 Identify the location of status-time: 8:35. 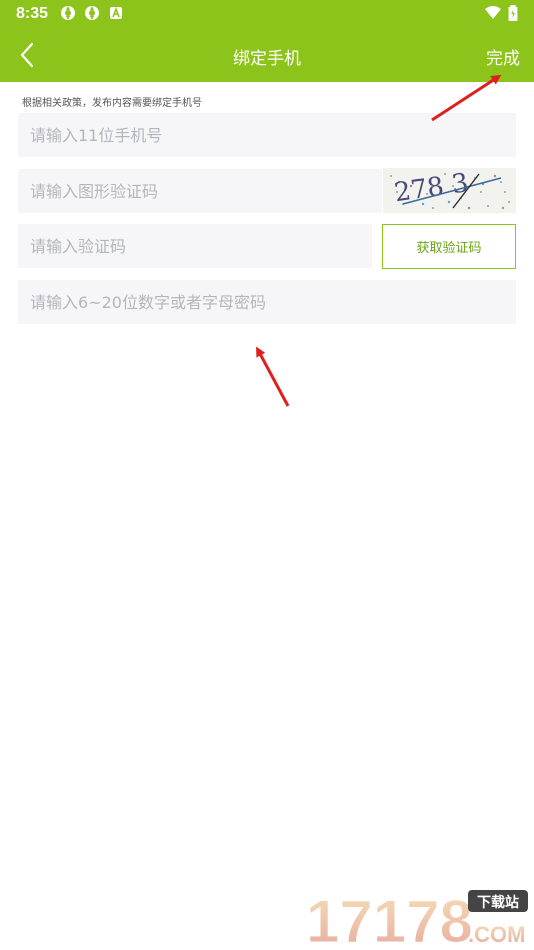
(32, 13).